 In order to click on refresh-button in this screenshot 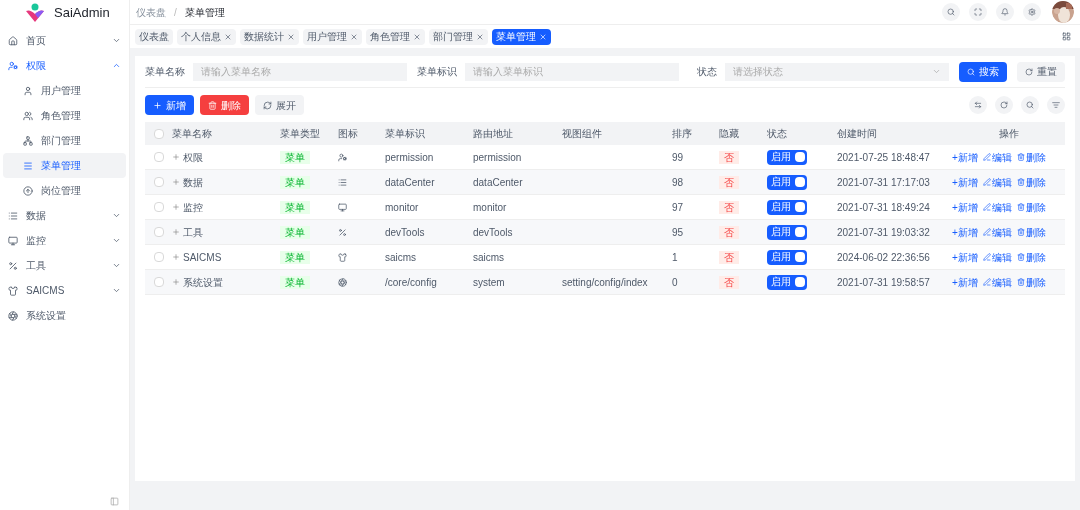, I will do `click(1004, 105)`.